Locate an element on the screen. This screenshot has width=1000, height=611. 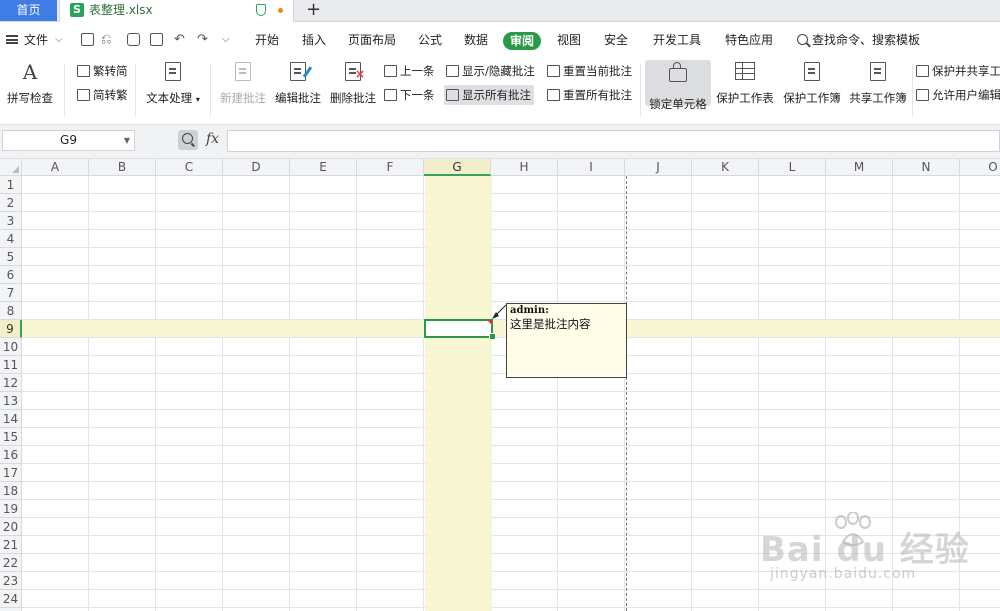
zoom-formula-icon is located at coordinates (188, 140).